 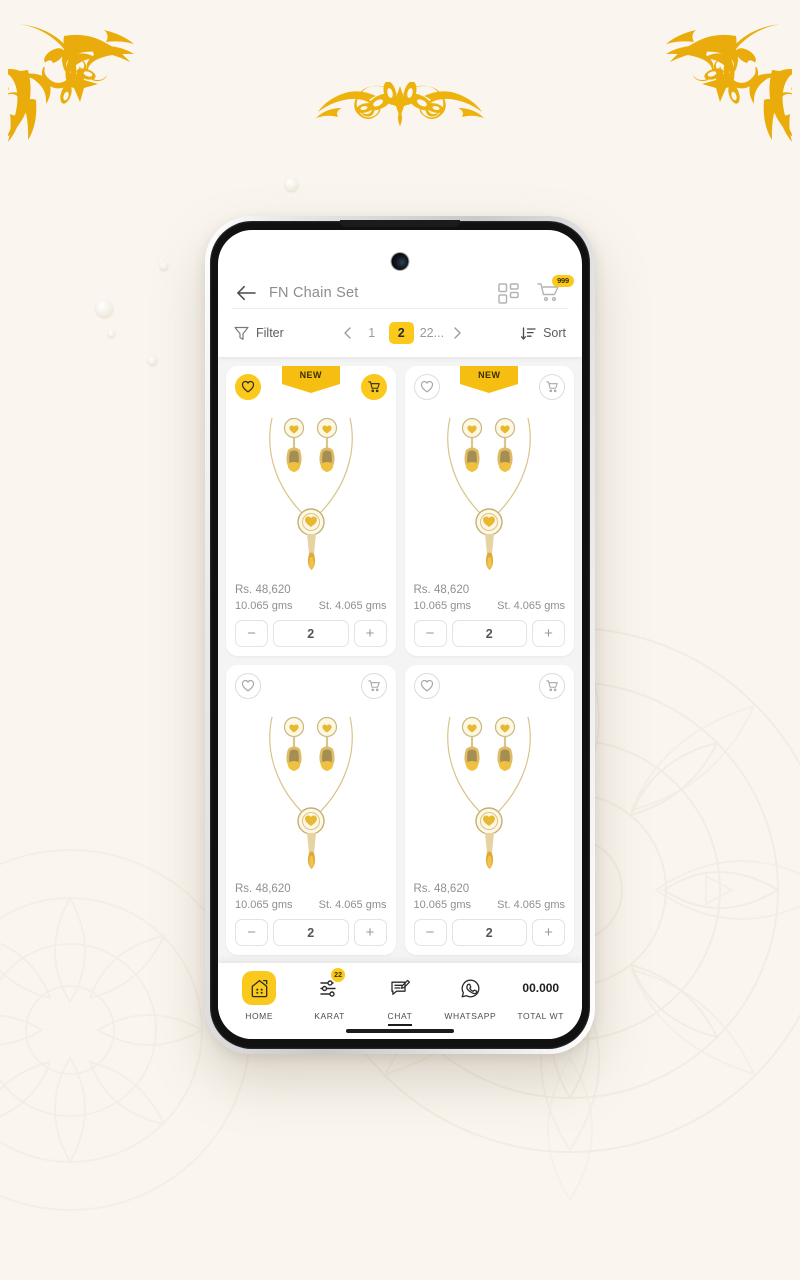 I want to click on new-badge: NEW, so click(x=310, y=379).